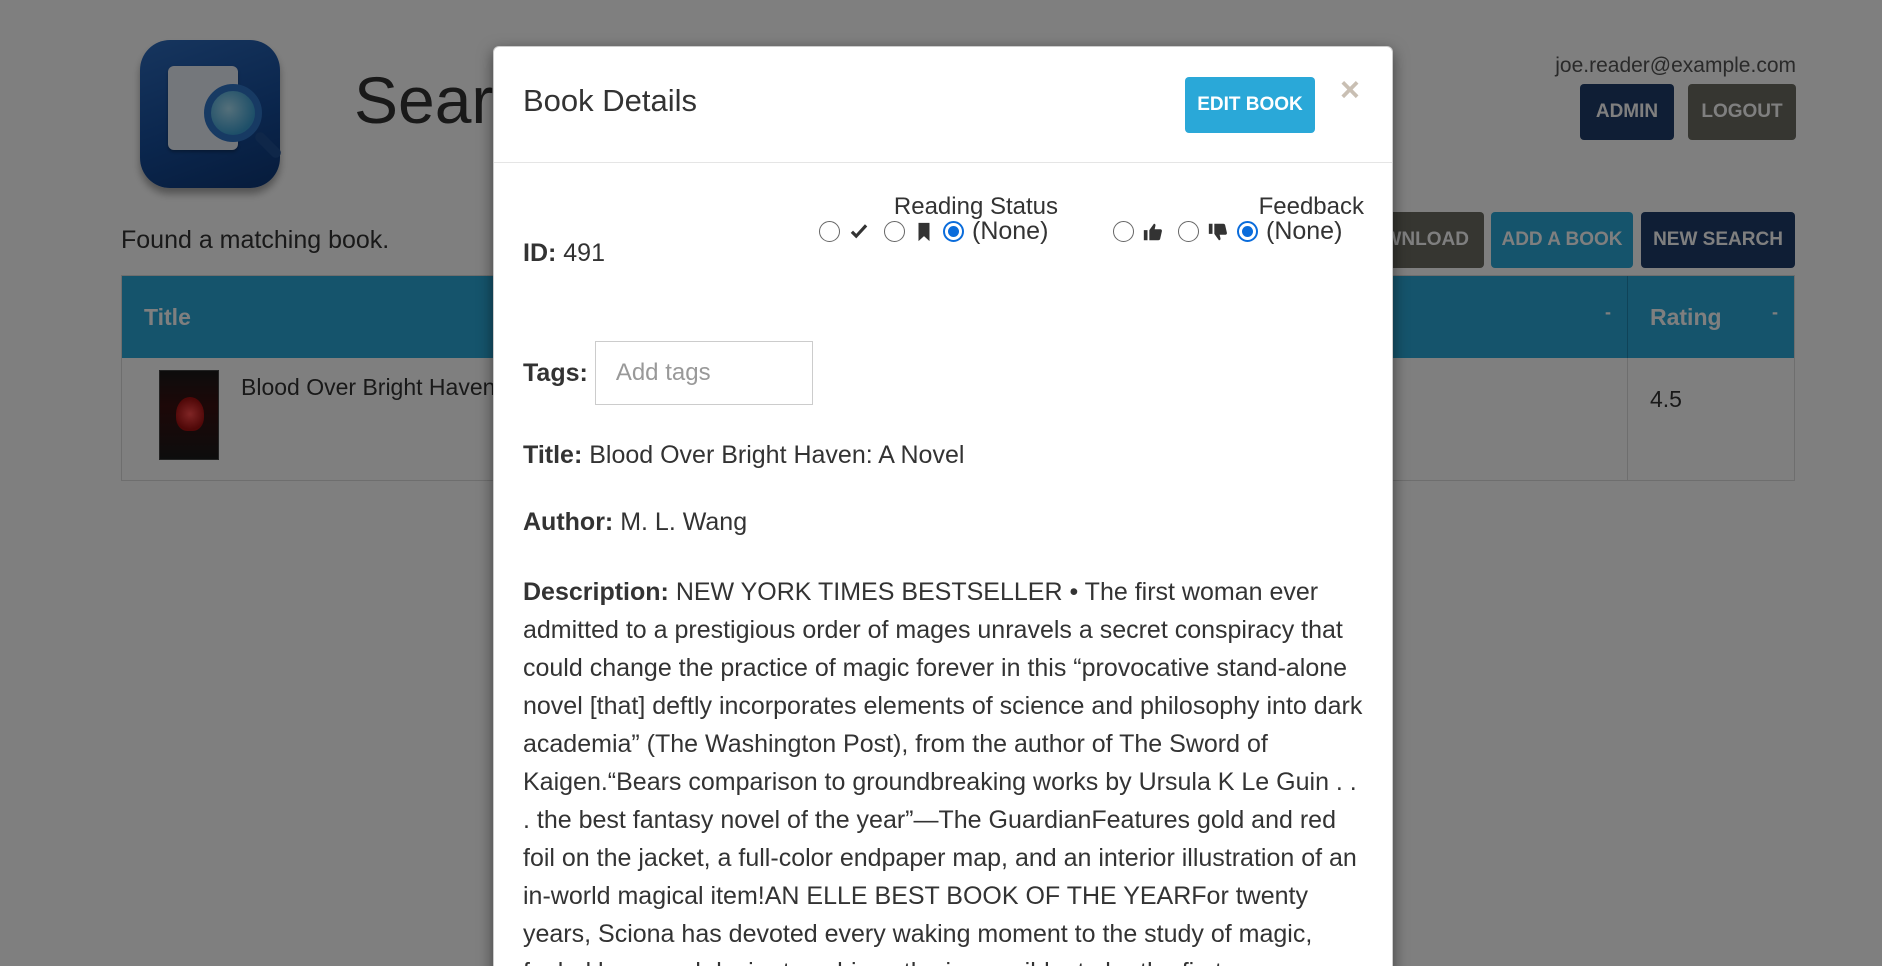 The image size is (1882, 966). I want to click on feedback-none-label: (None), so click(1304, 231).